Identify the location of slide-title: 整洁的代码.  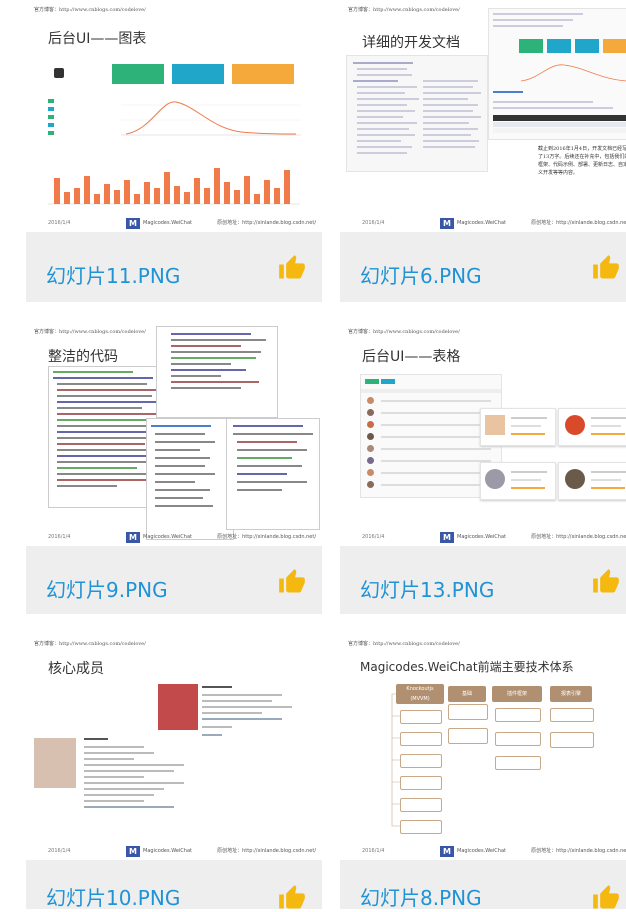
(83, 357).